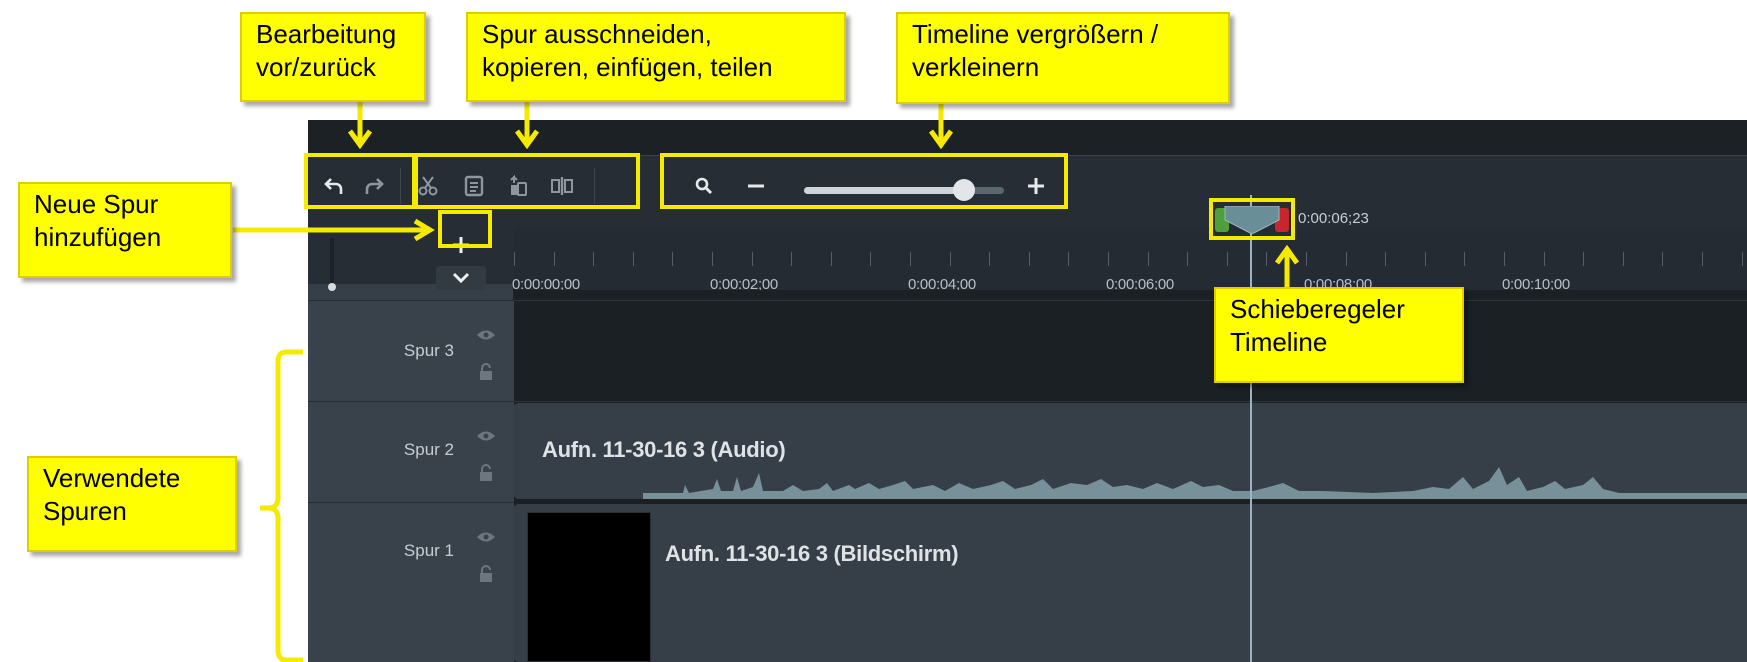  Describe the element at coordinates (428, 449) in the screenshot. I see `track-name: Spur 2` at that location.